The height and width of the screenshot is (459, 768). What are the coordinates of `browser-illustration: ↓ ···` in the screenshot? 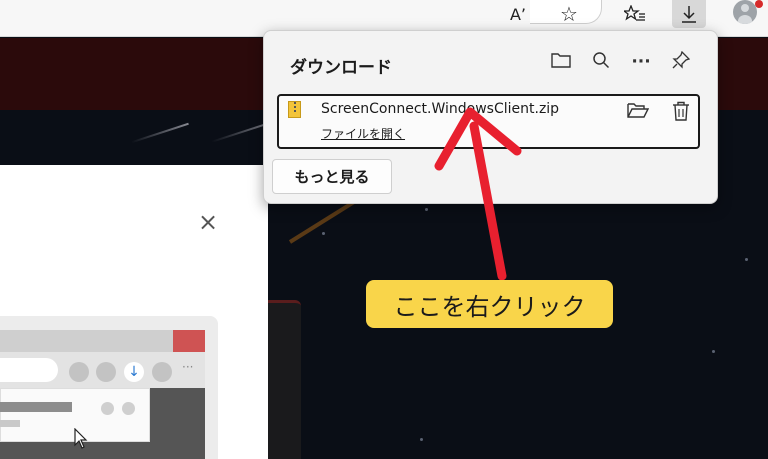 It's located at (109, 387).